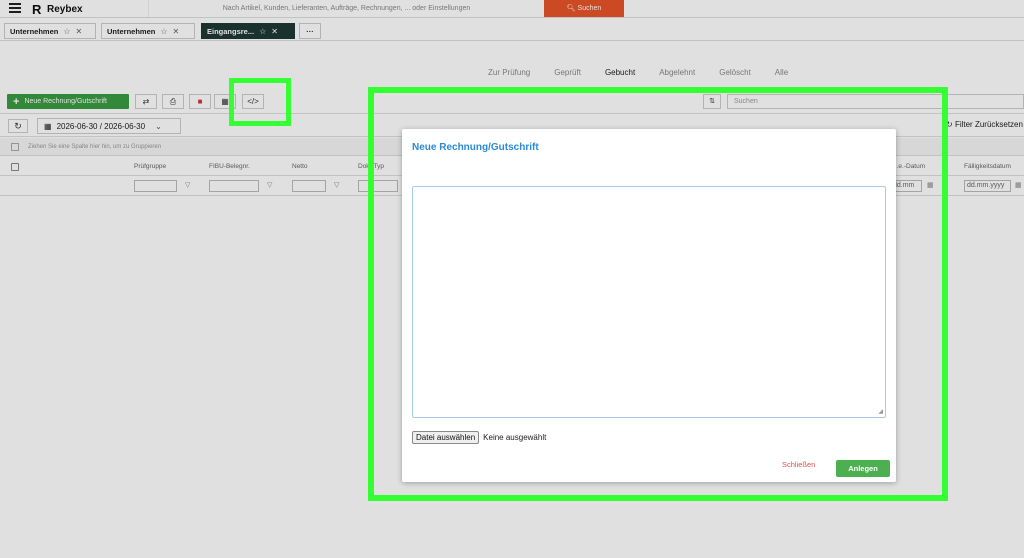 The height and width of the screenshot is (558, 1024). Describe the element at coordinates (798, 464) in the screenshot. I see `close-dialog-button: Schließen` at that location.